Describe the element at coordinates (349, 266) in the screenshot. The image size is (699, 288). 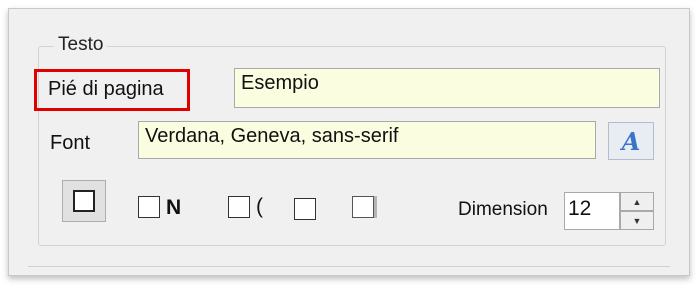
I see `divider` at that location.